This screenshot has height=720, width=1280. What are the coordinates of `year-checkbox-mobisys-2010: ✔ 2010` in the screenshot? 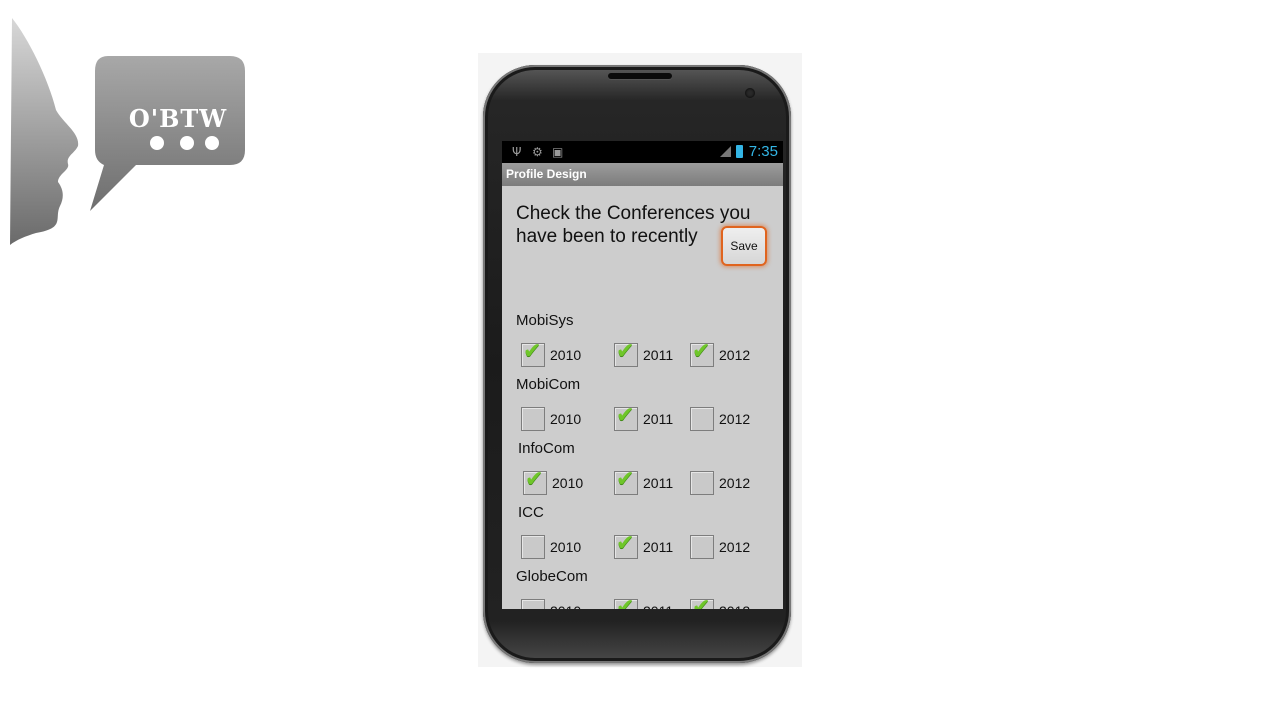 It's located at (550, 353).